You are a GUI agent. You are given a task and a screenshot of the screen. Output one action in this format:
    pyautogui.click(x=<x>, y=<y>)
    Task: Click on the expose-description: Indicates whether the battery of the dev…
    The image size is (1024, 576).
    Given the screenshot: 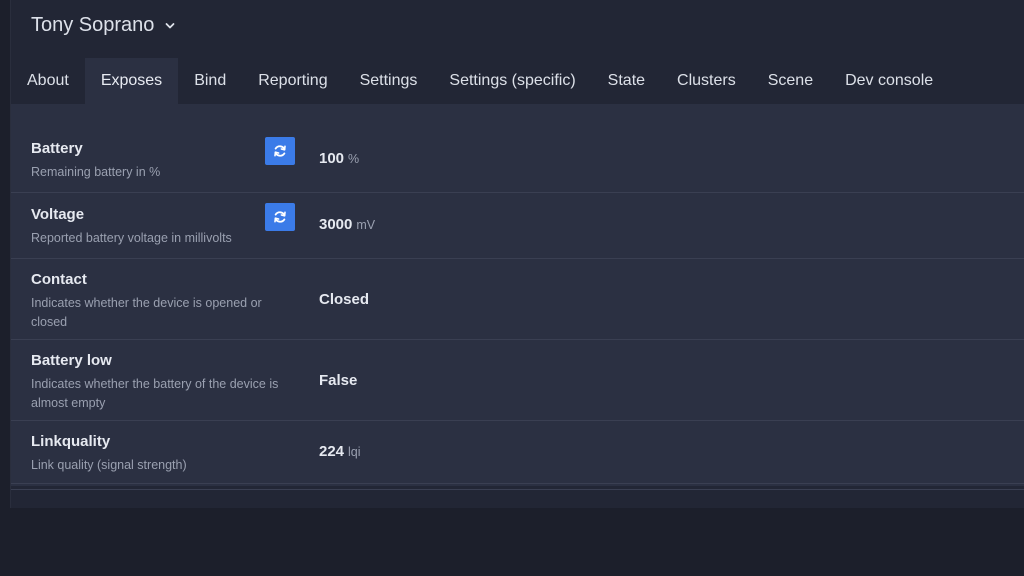 What is the action you would take?
    pyautogui.click(x=155, y=393)
    